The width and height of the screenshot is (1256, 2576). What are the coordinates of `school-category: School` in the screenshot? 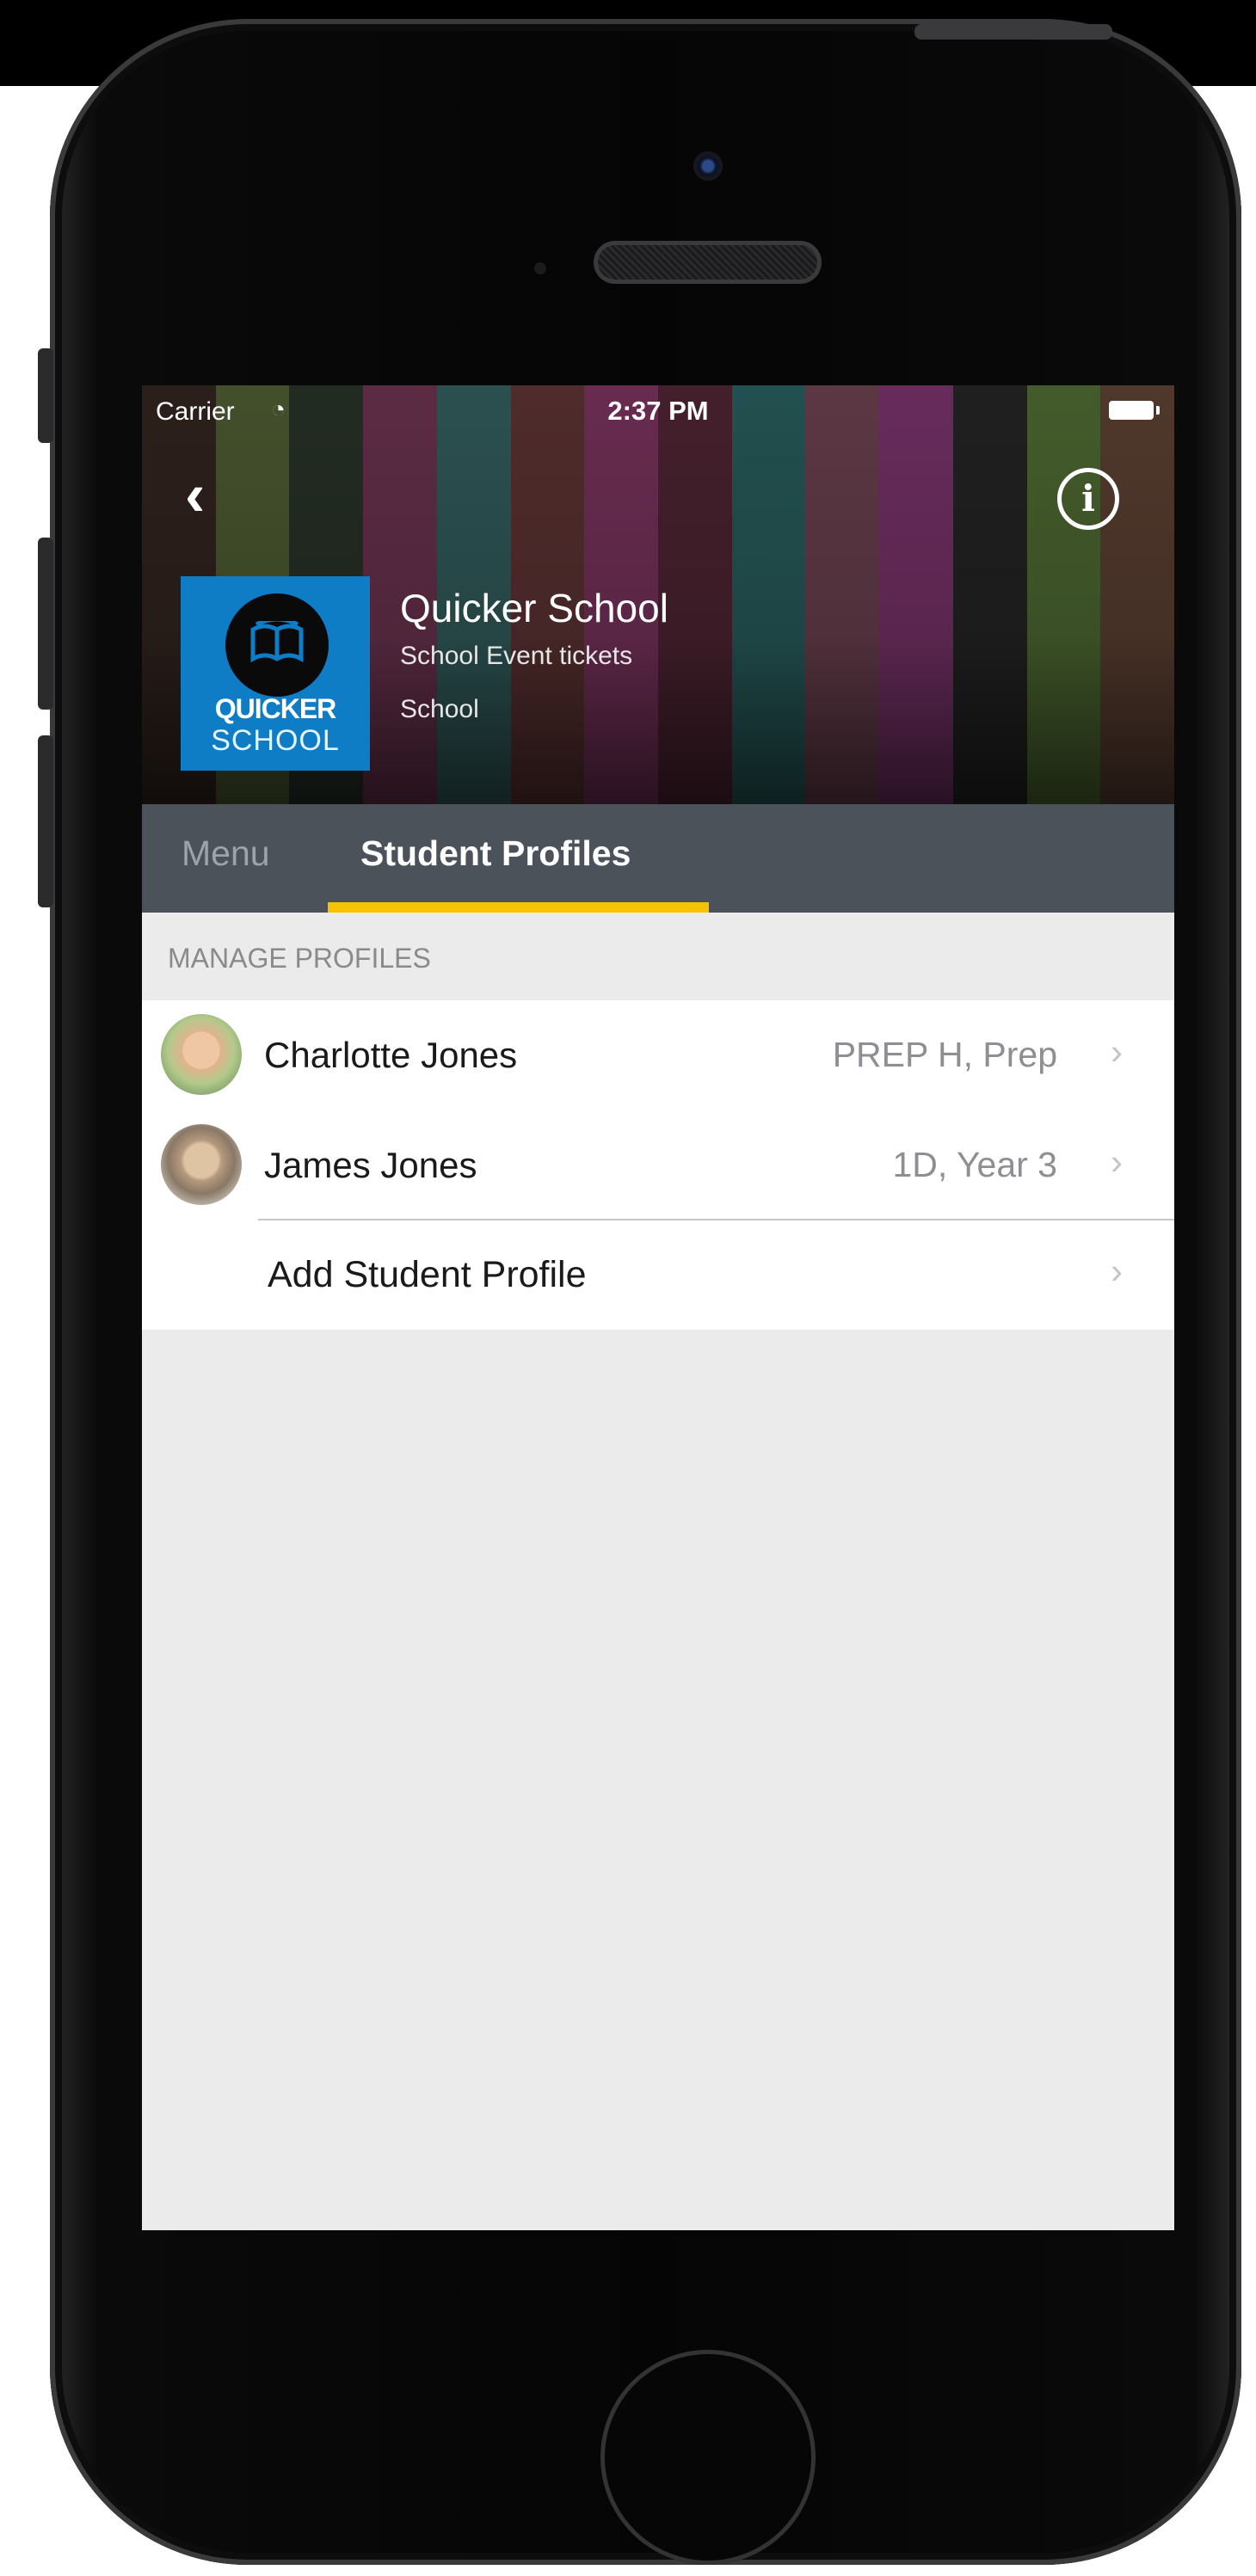 It's located at (440, 709).